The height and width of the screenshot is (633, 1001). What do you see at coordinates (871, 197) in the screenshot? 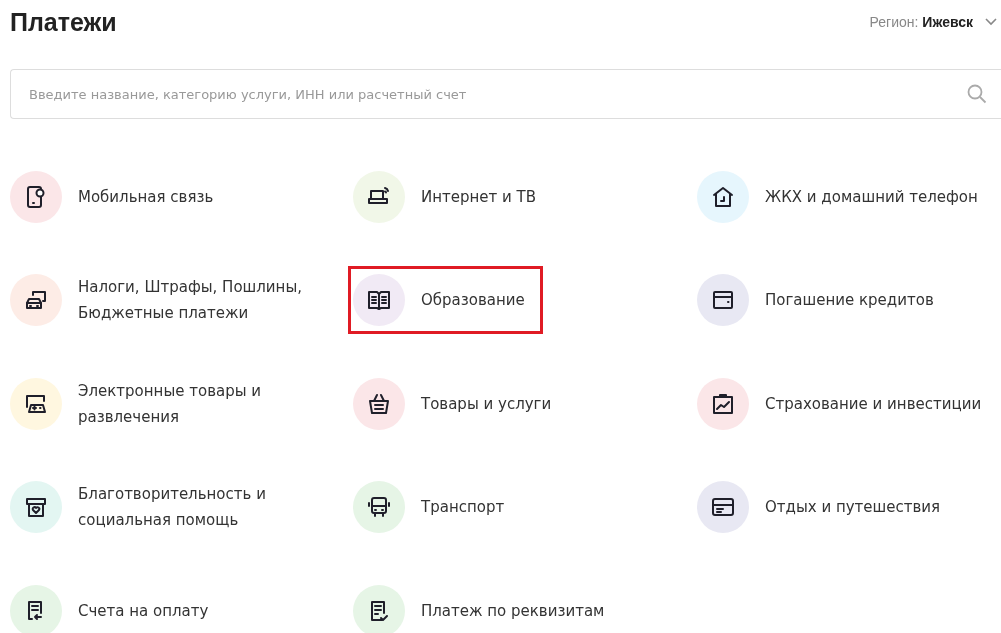
I see `category-label: ЖКХ и домашний телефон` at bounding box center [871, 197].